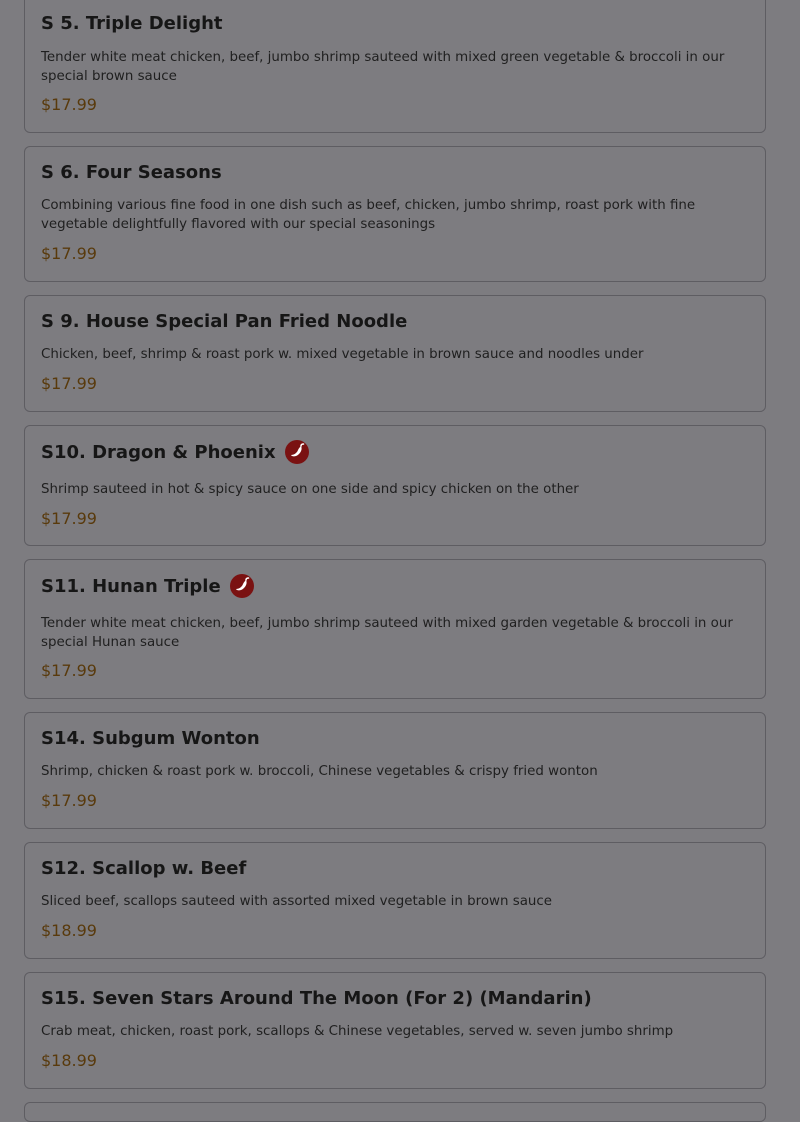 The height and width of the screenshot is (1122, 800). Describe the element at coordinates (150, 738) in the screenshot. I see `menu-item-name: S14. Subgum Wonton` at that location.